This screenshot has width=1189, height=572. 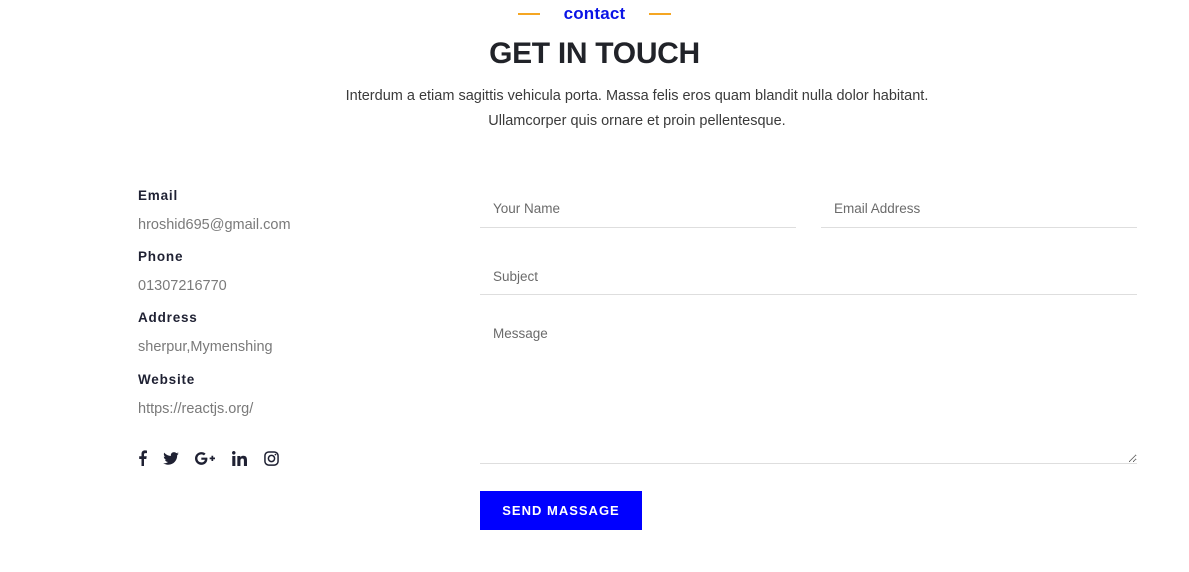 What do you see at coordinates (214, 210) in the screenshot?
I see `info-email: Email hroshid695@gmail.com` at bounding box center [214, 210].